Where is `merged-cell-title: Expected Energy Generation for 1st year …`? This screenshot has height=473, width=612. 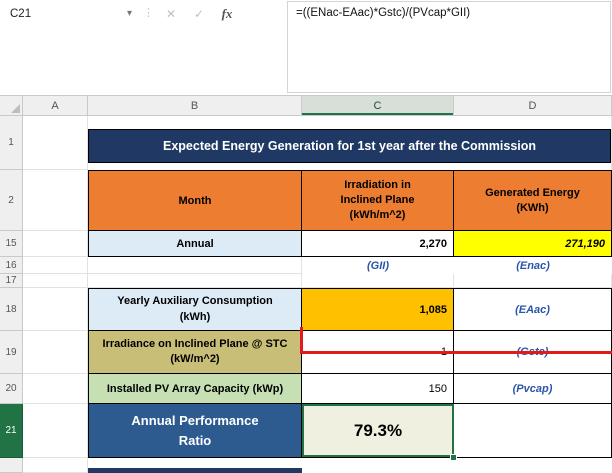 merged-cell-title: Expected Energy Generation for 1st year … is located at coordinates (350, 143).